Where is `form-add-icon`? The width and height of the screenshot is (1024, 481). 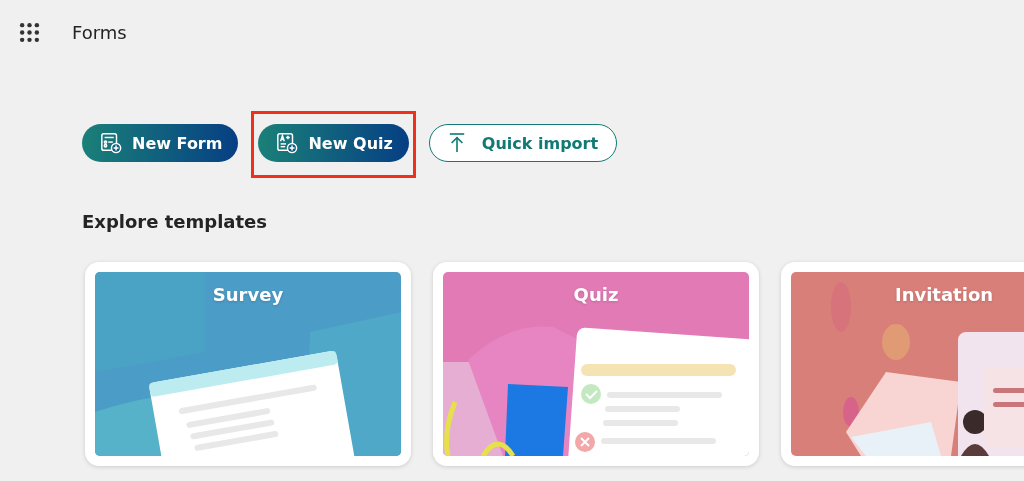 form-add-icon is located at coordinates (111, 143).